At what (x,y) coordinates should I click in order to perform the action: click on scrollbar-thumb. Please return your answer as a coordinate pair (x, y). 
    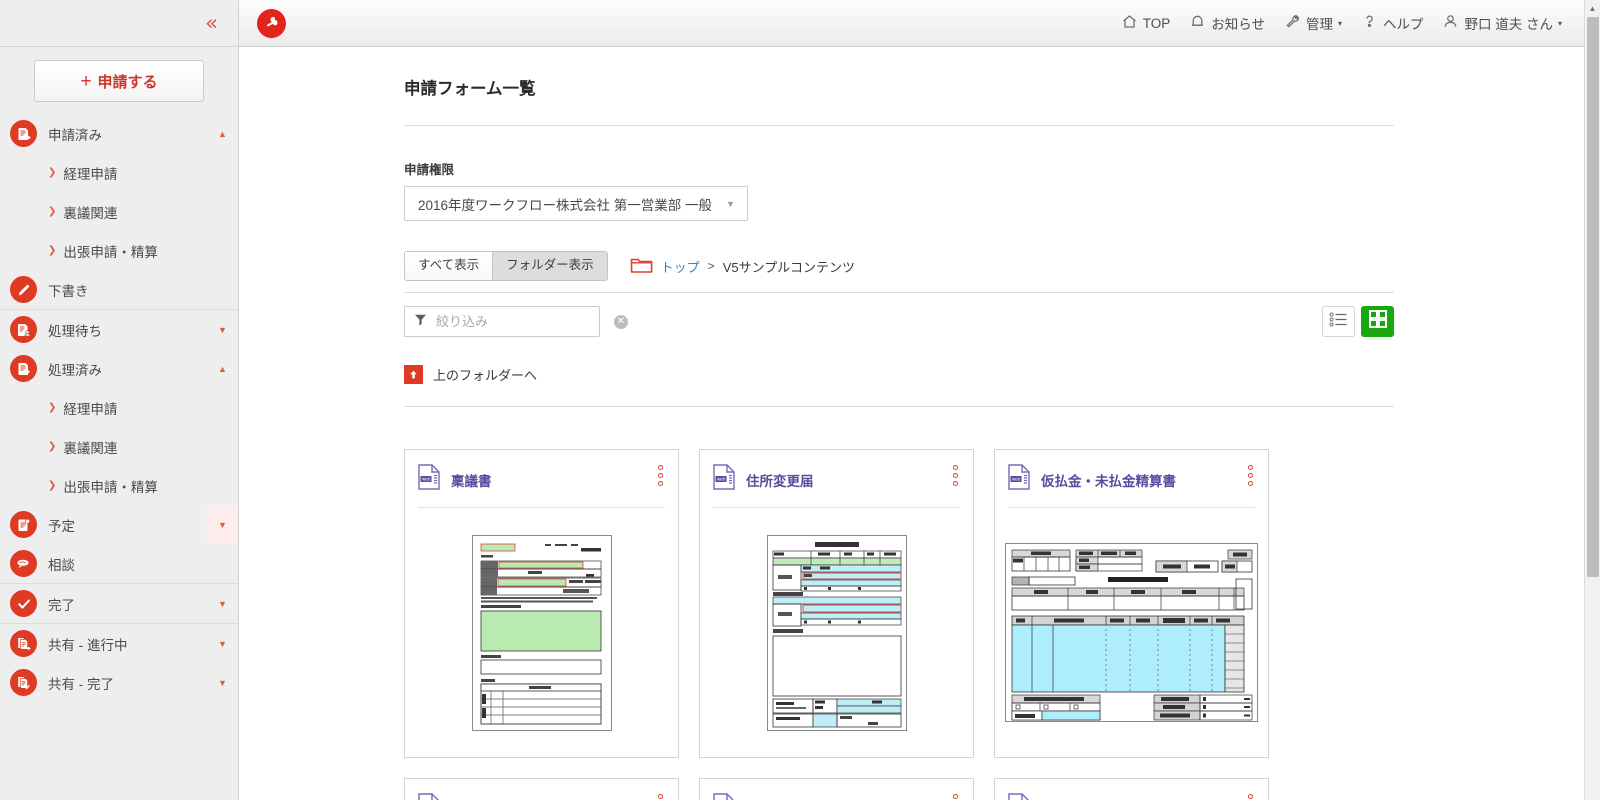
    Looking at the image, I should click on (1593, 297).